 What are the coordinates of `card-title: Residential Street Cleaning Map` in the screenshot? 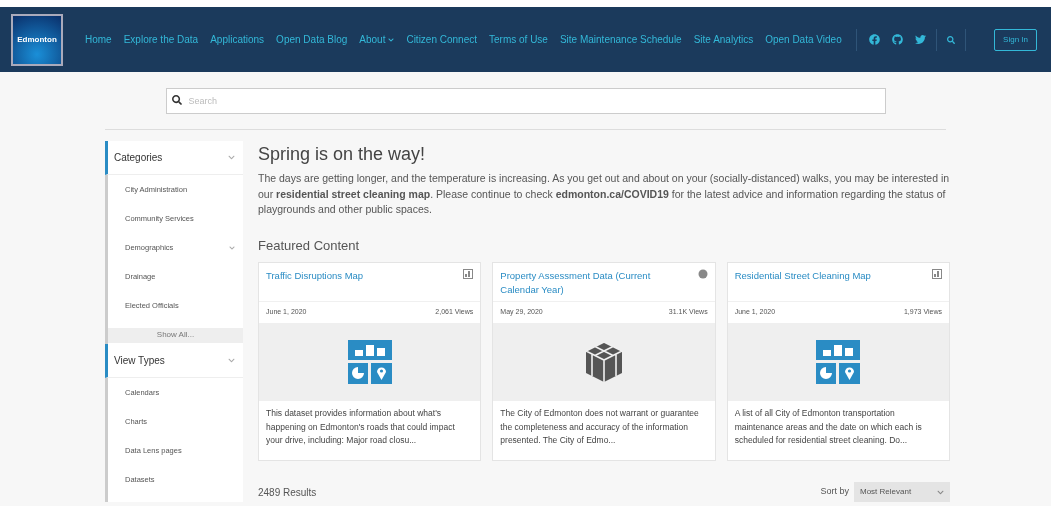 It's located at (809, 276).